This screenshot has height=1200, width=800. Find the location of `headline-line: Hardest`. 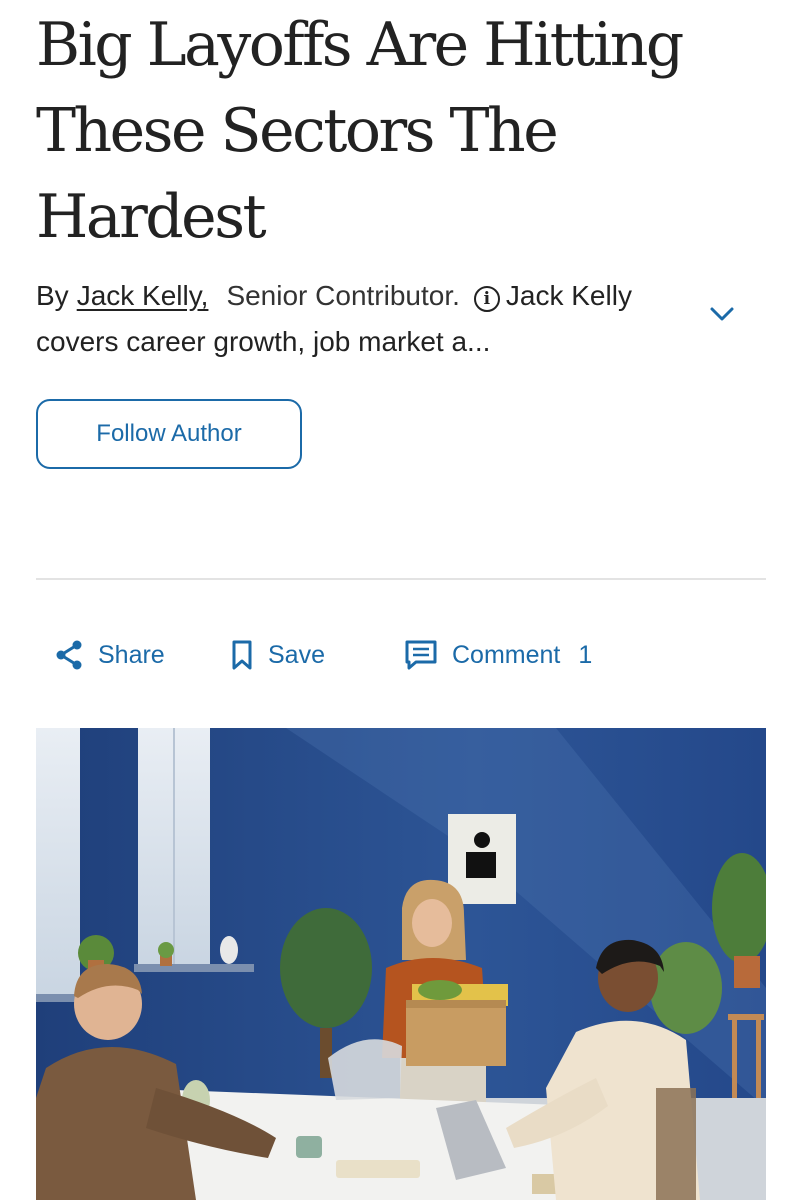

headline-line: Hardest is located at coordinates (151, 217).